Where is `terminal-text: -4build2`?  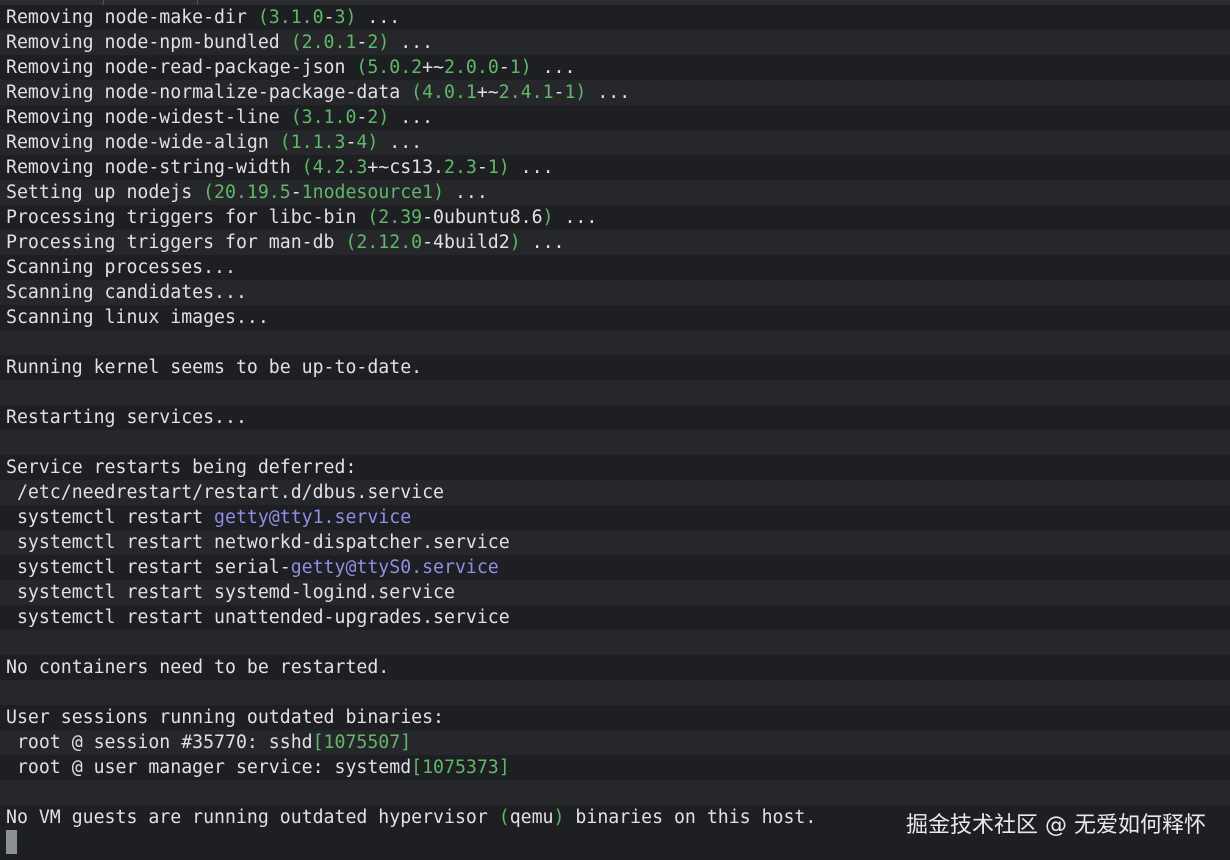 terminal-text: -4build2 is located at coordinates (466, 242).